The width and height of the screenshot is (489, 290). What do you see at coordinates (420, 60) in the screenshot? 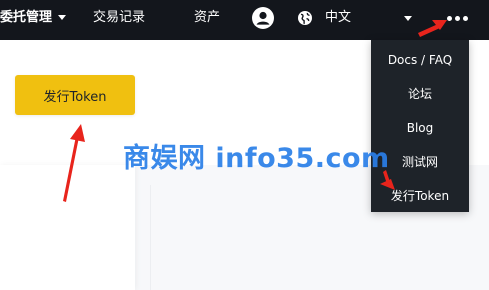
I see `menu-item-docs-faq: Docs / FAQ` at bounding box center [420, 60].